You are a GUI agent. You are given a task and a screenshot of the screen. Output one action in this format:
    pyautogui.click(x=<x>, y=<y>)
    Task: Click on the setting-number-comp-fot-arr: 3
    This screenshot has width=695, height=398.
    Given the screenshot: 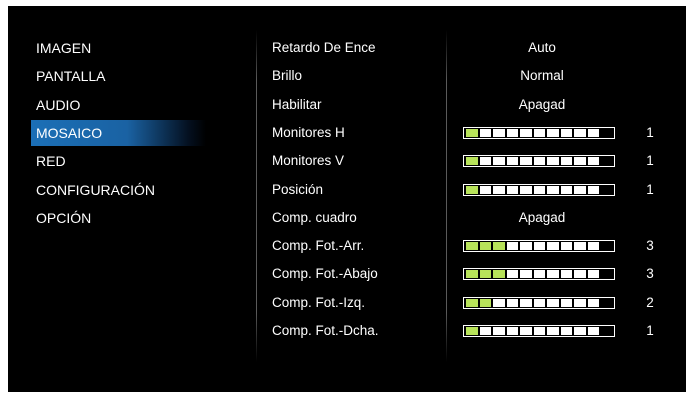 What is the action you would take?
    pyautogui.click(x=650, y=246)
    